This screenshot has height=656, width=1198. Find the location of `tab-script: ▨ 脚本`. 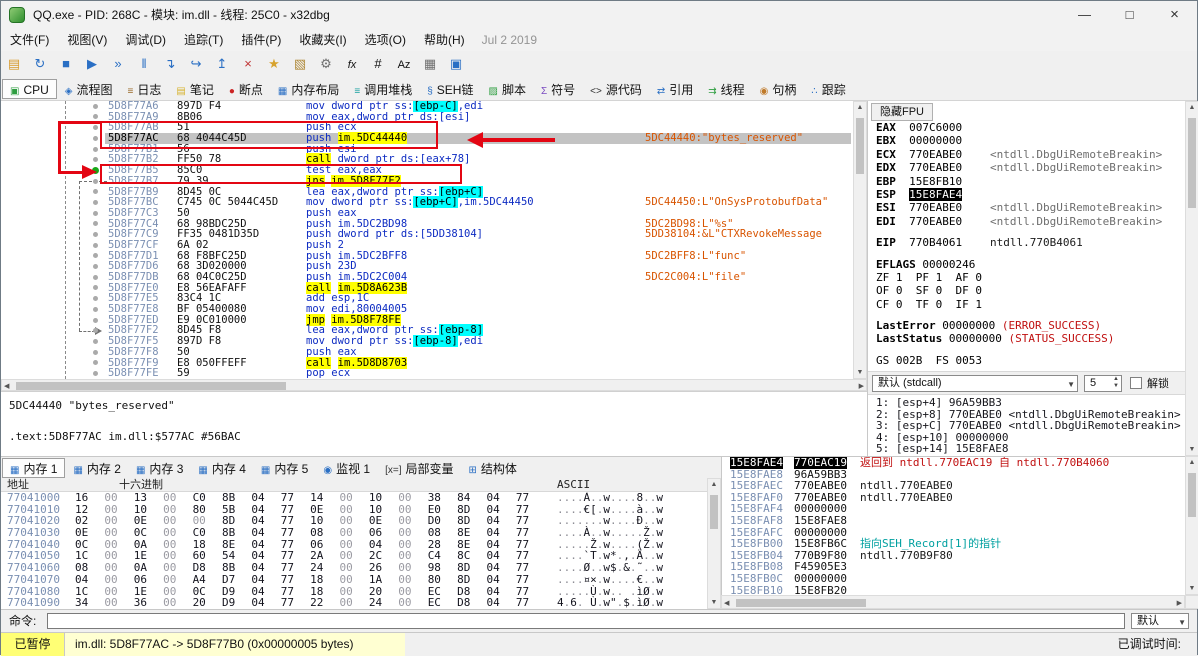

tab-script: ▨ 脚本 is located at coordinates (506, 90).